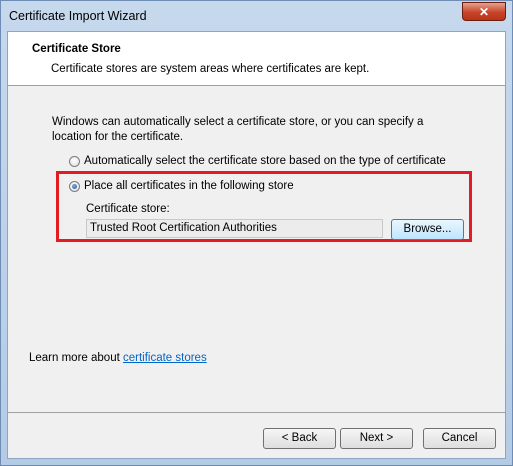 Image resolution: width=513 pixels, height=466 pixels. What do you see at coordinates (256, 412) in the screenshot?
I see `footer-divider` at bounding box center [256, 412].